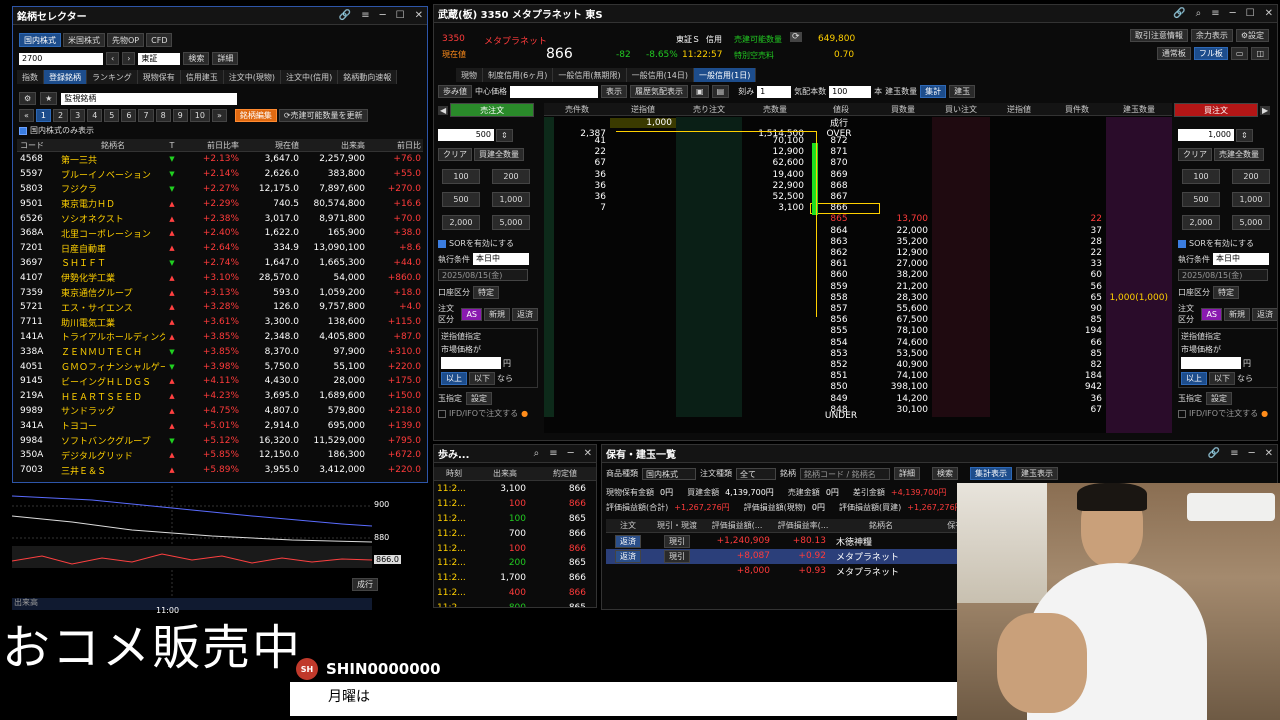 This screenshot has width=1280, height=720. What do you see at coordinates (492, 110) in the screenshot?
I see `sell-order-title: 売注文` at bounding box center [492, 110].